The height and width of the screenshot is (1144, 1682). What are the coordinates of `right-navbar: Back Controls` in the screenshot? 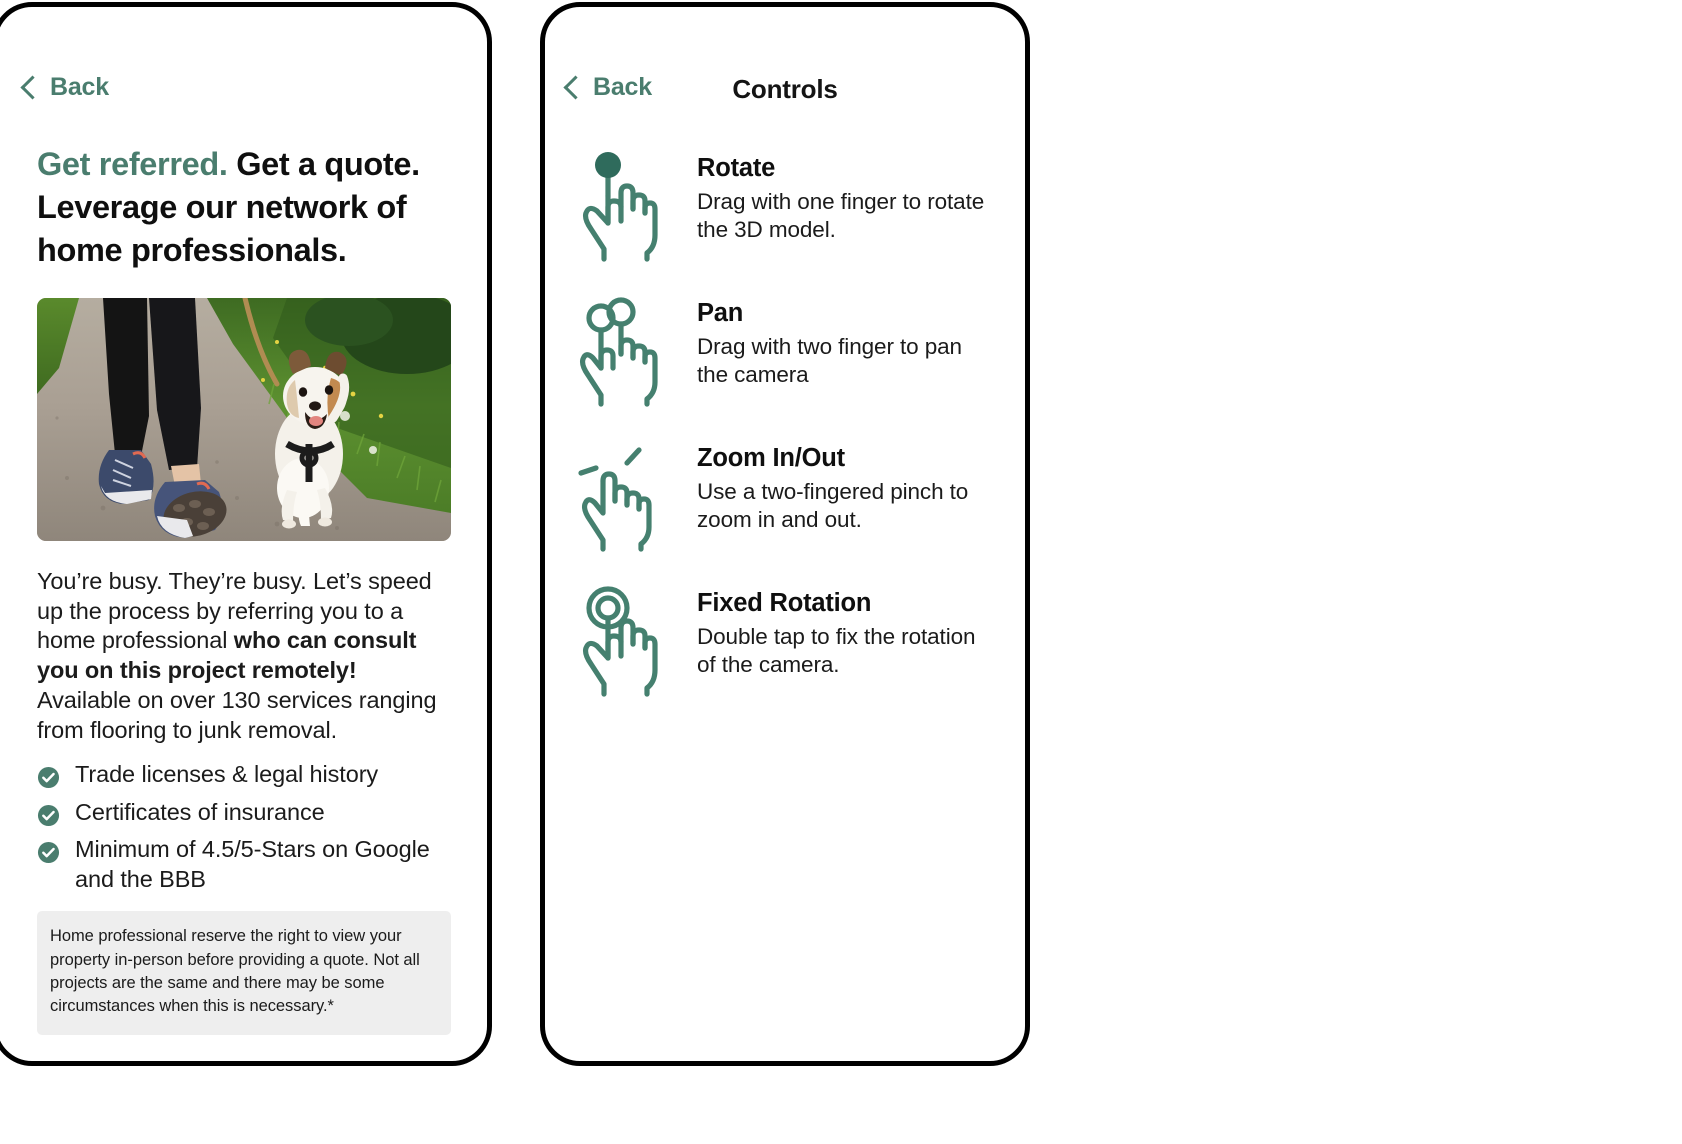 It's located at (785, 89).